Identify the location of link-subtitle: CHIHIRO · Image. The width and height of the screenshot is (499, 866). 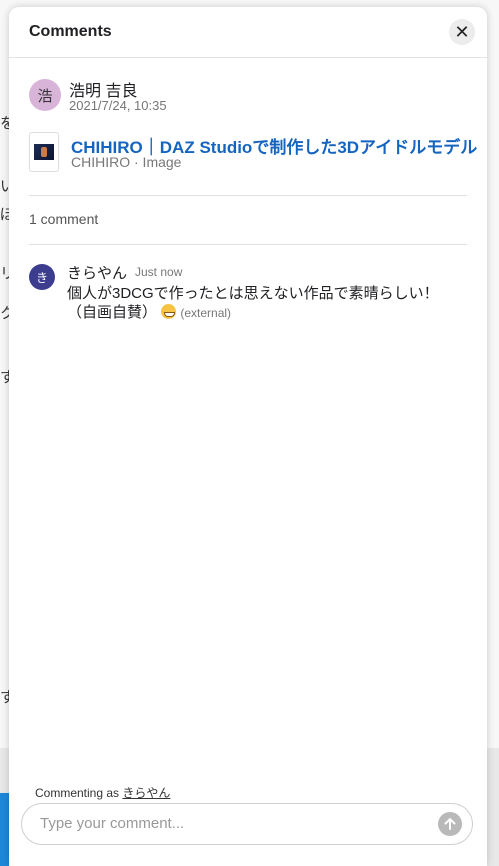
(126, 162).